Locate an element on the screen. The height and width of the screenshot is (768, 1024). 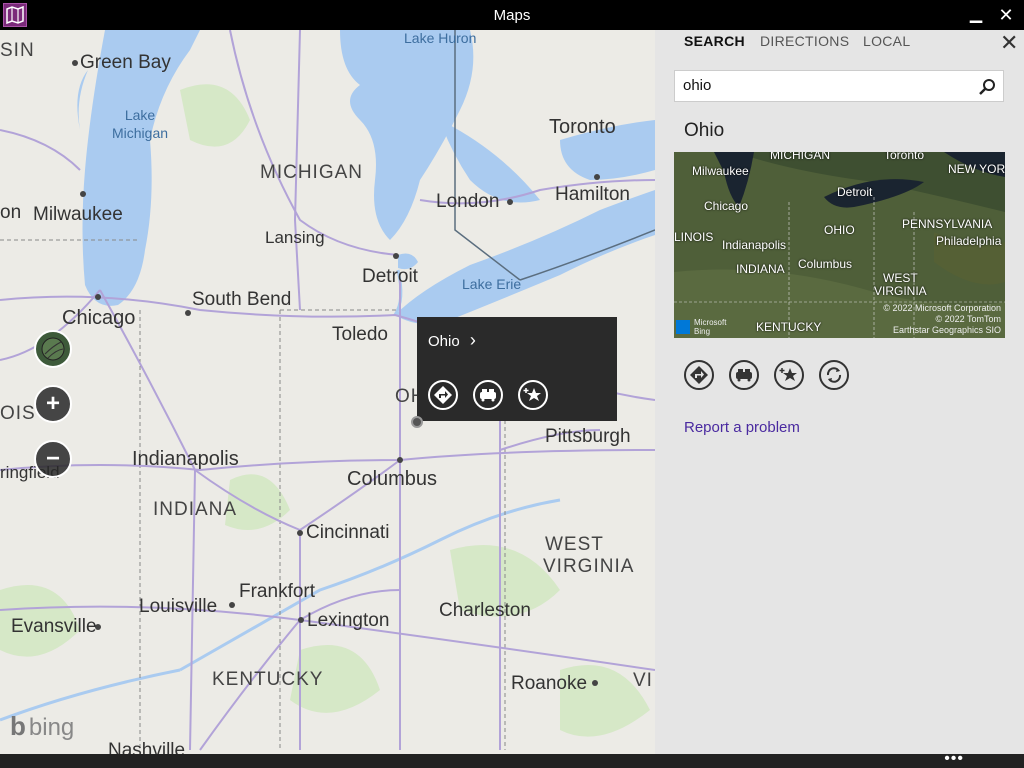
map-label-on: on is located at coordinates (11, 212).